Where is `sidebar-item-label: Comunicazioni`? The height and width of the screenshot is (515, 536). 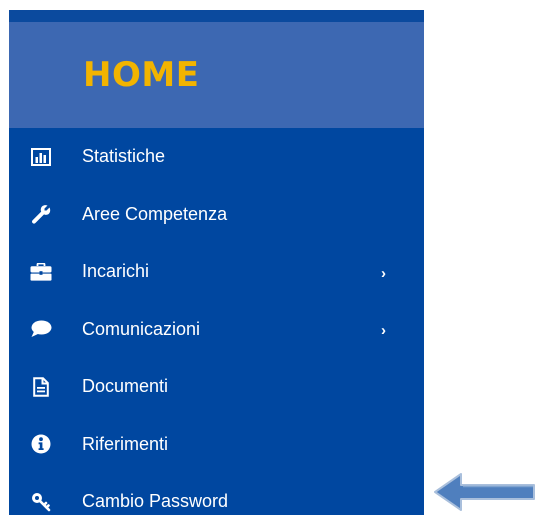
sidebar-item-label: Comunicazioni is located at coordinates (141, 328).